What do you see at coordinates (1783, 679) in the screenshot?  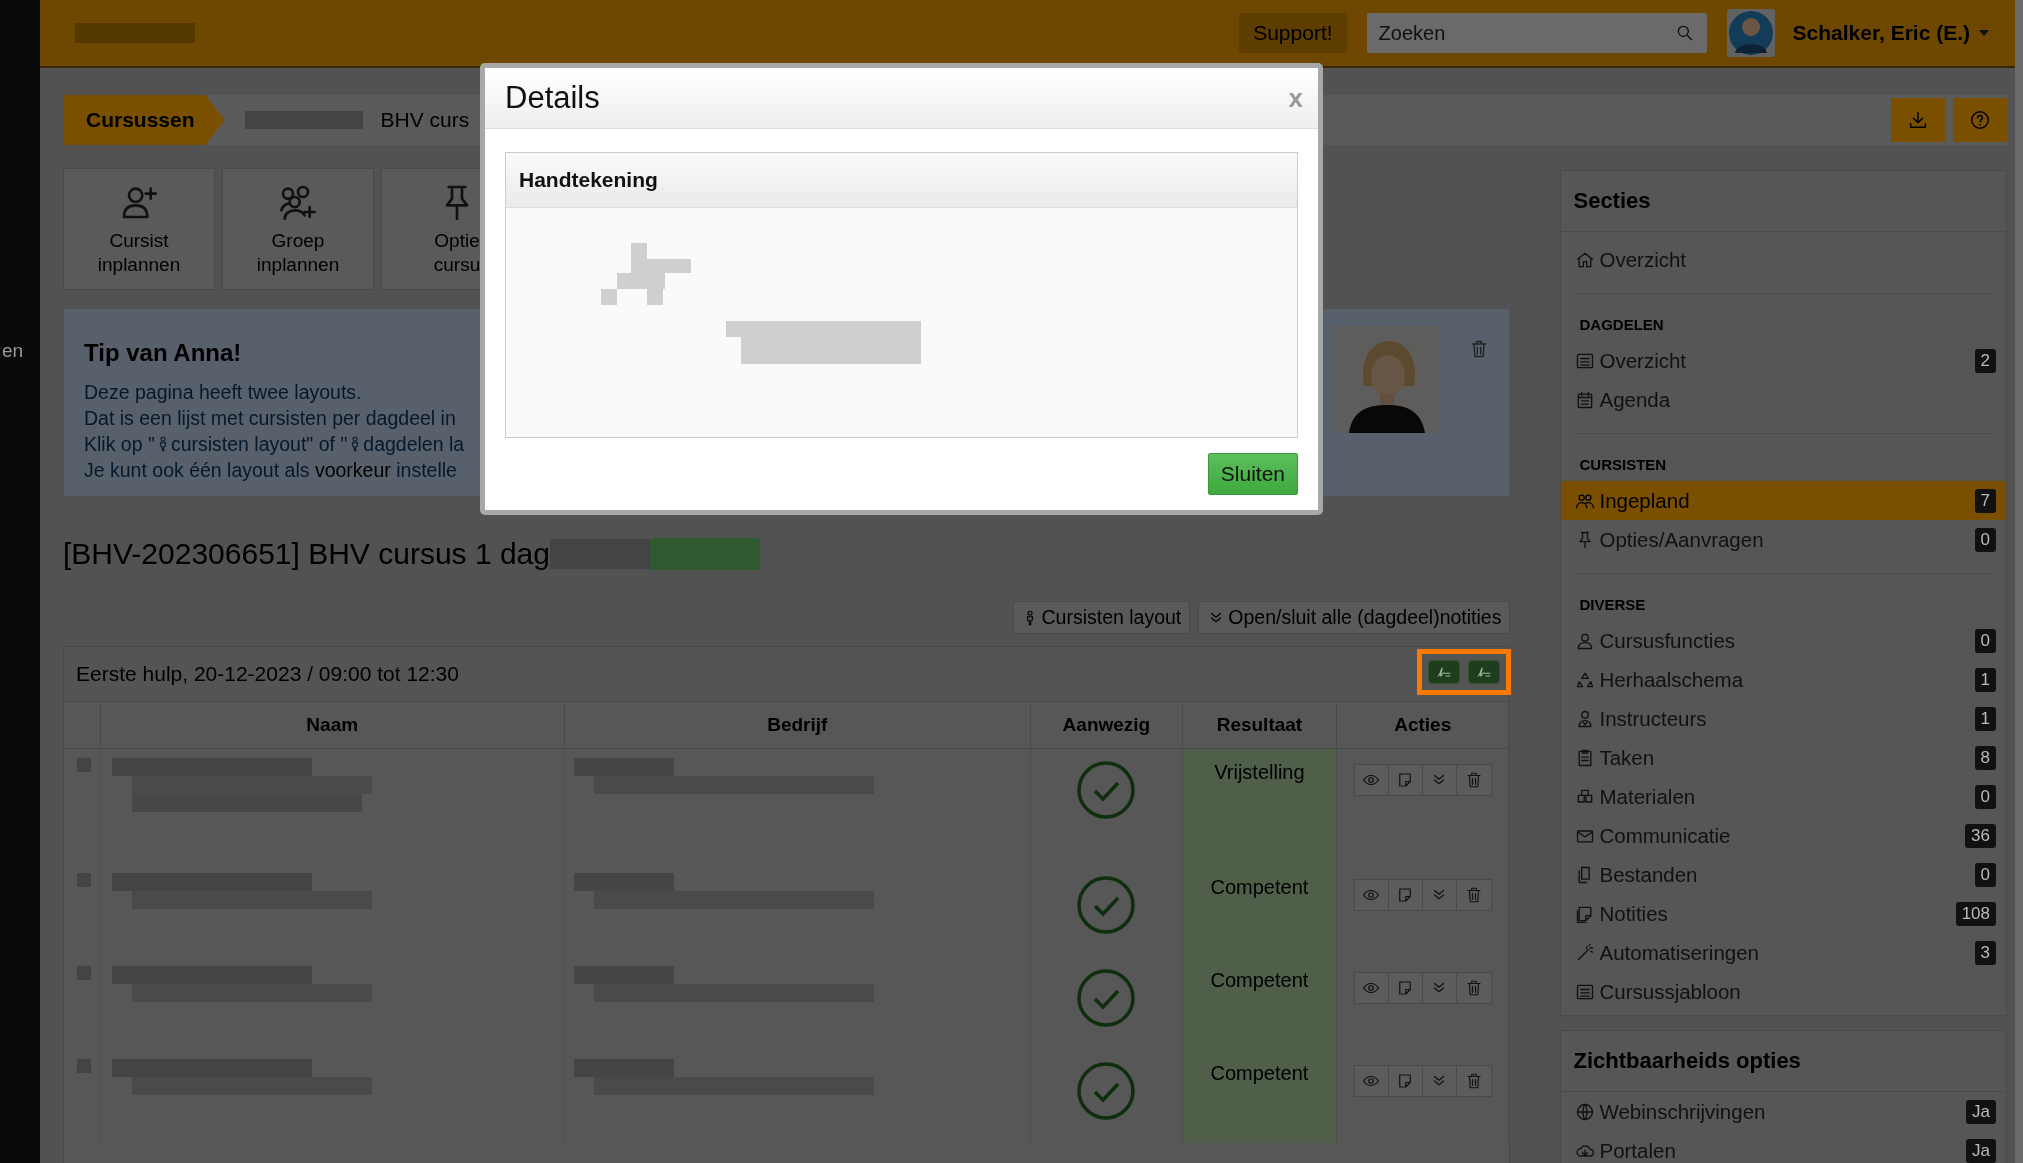 I see `sidebar-item: Herhaalschema 1` at bounding box center [1783, 679].